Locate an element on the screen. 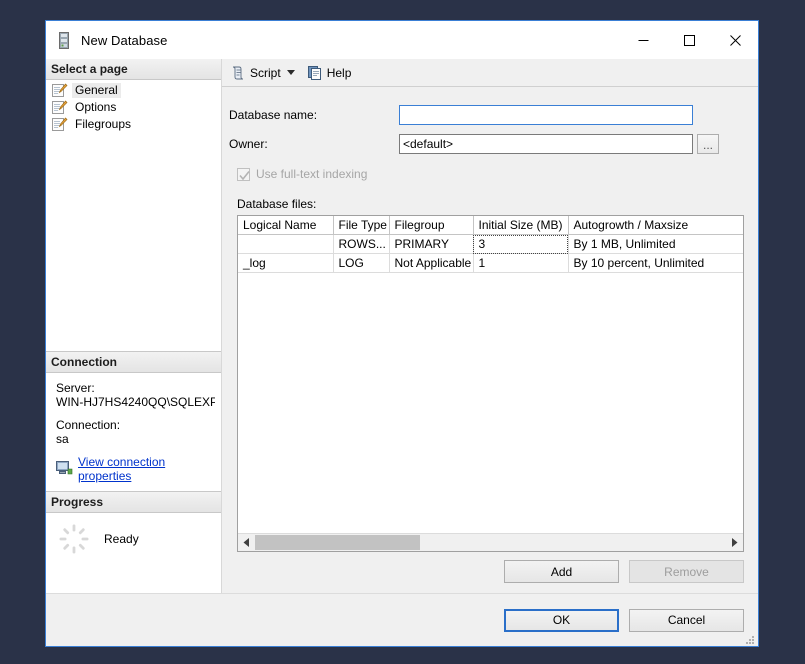 The height and width of the screenshot is (664, 805). cell-initial-size: 1 is located at coordinates (521, 263).